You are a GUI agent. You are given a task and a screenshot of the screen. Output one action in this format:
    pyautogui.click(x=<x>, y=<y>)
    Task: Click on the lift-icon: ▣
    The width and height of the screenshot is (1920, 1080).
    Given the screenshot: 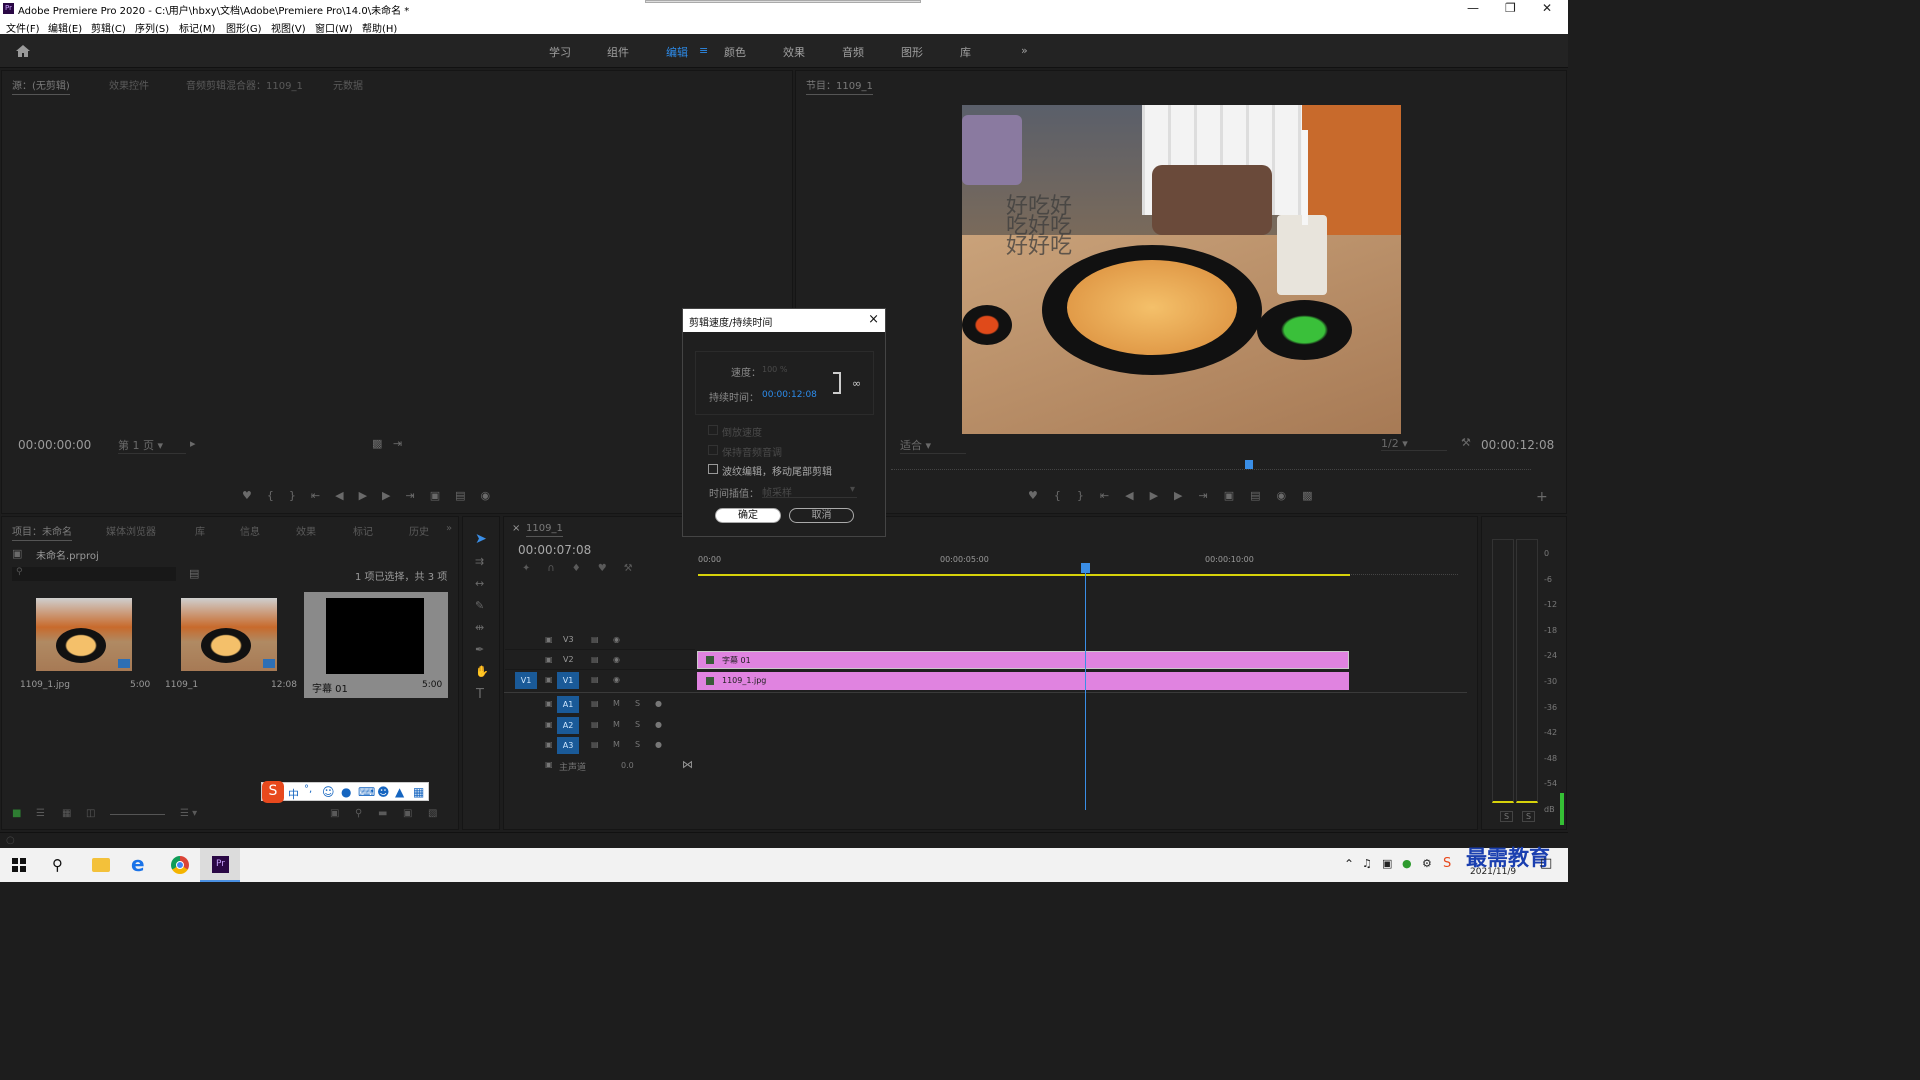 What is the action you would take?
    pyautogui.click(x=1237, y=495)
    